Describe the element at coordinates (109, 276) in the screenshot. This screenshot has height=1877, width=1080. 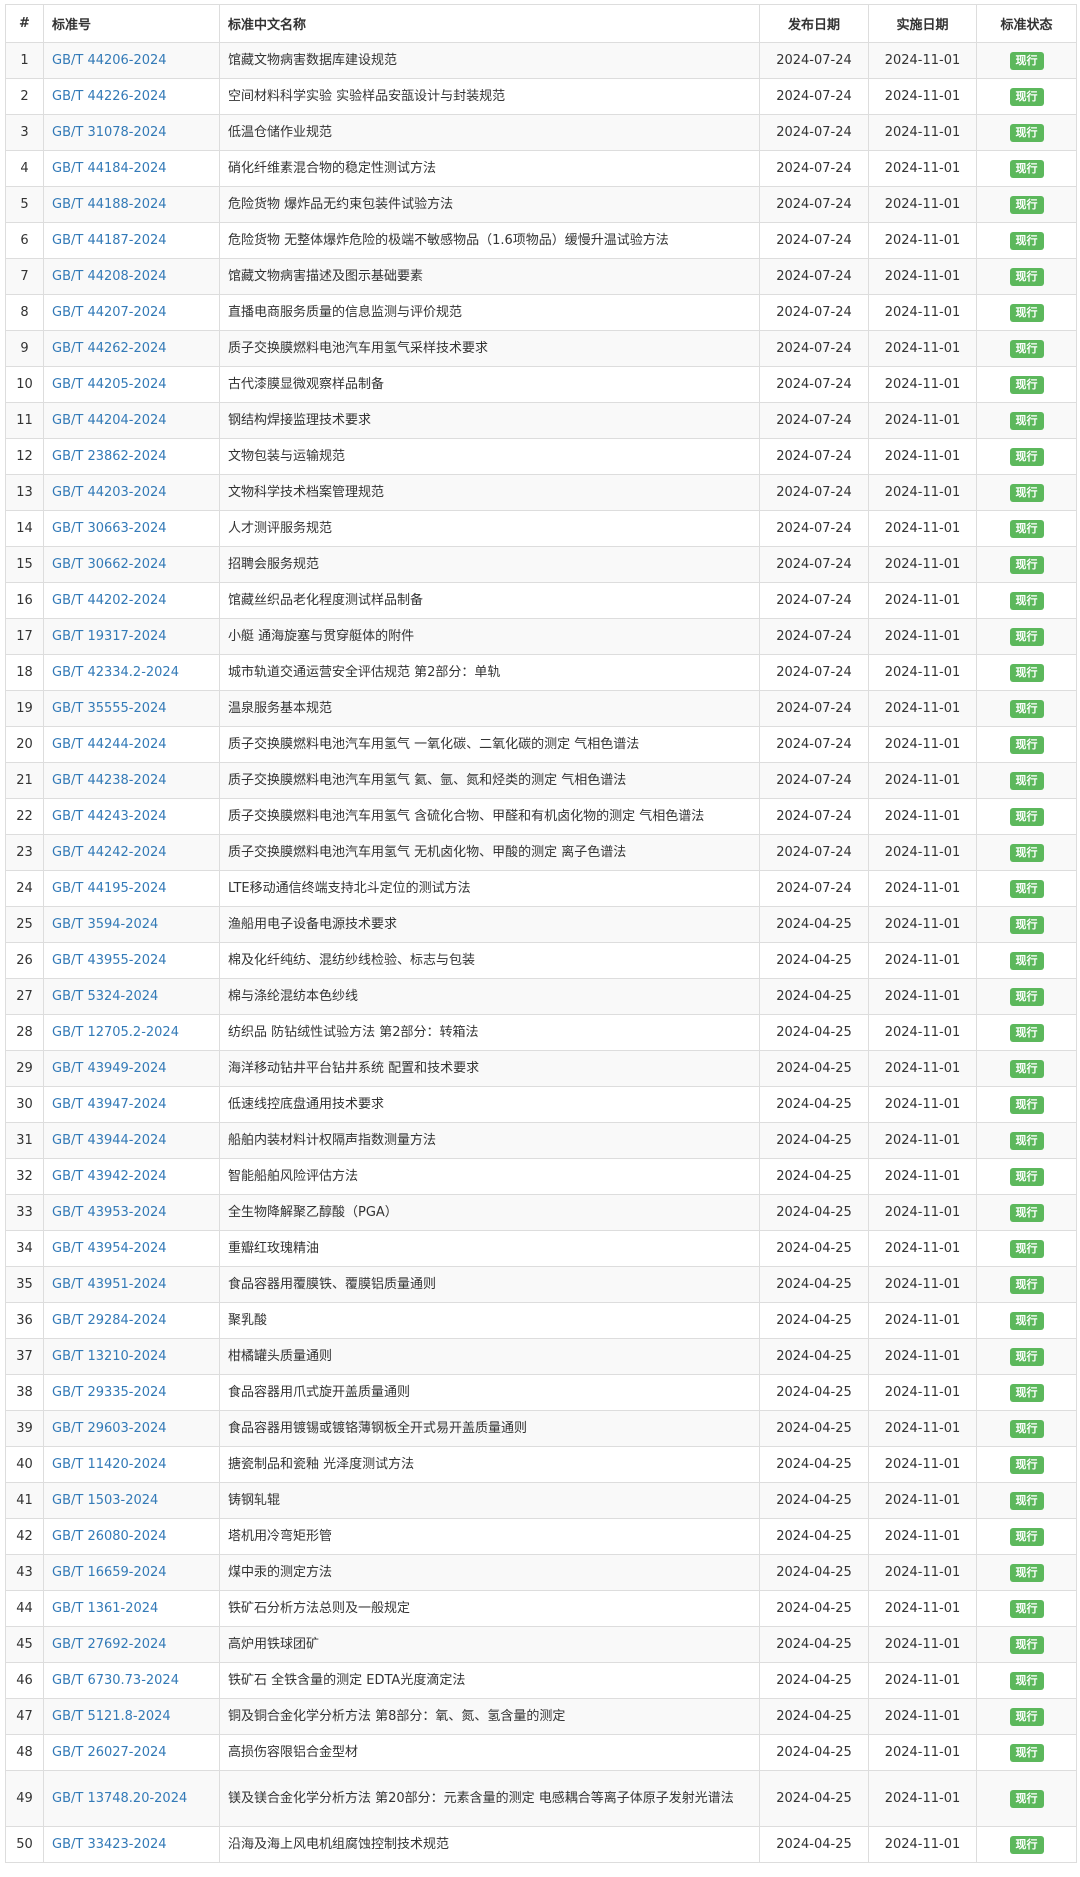
I see `standard-code-link: GB/T 44208-2024` at that location.